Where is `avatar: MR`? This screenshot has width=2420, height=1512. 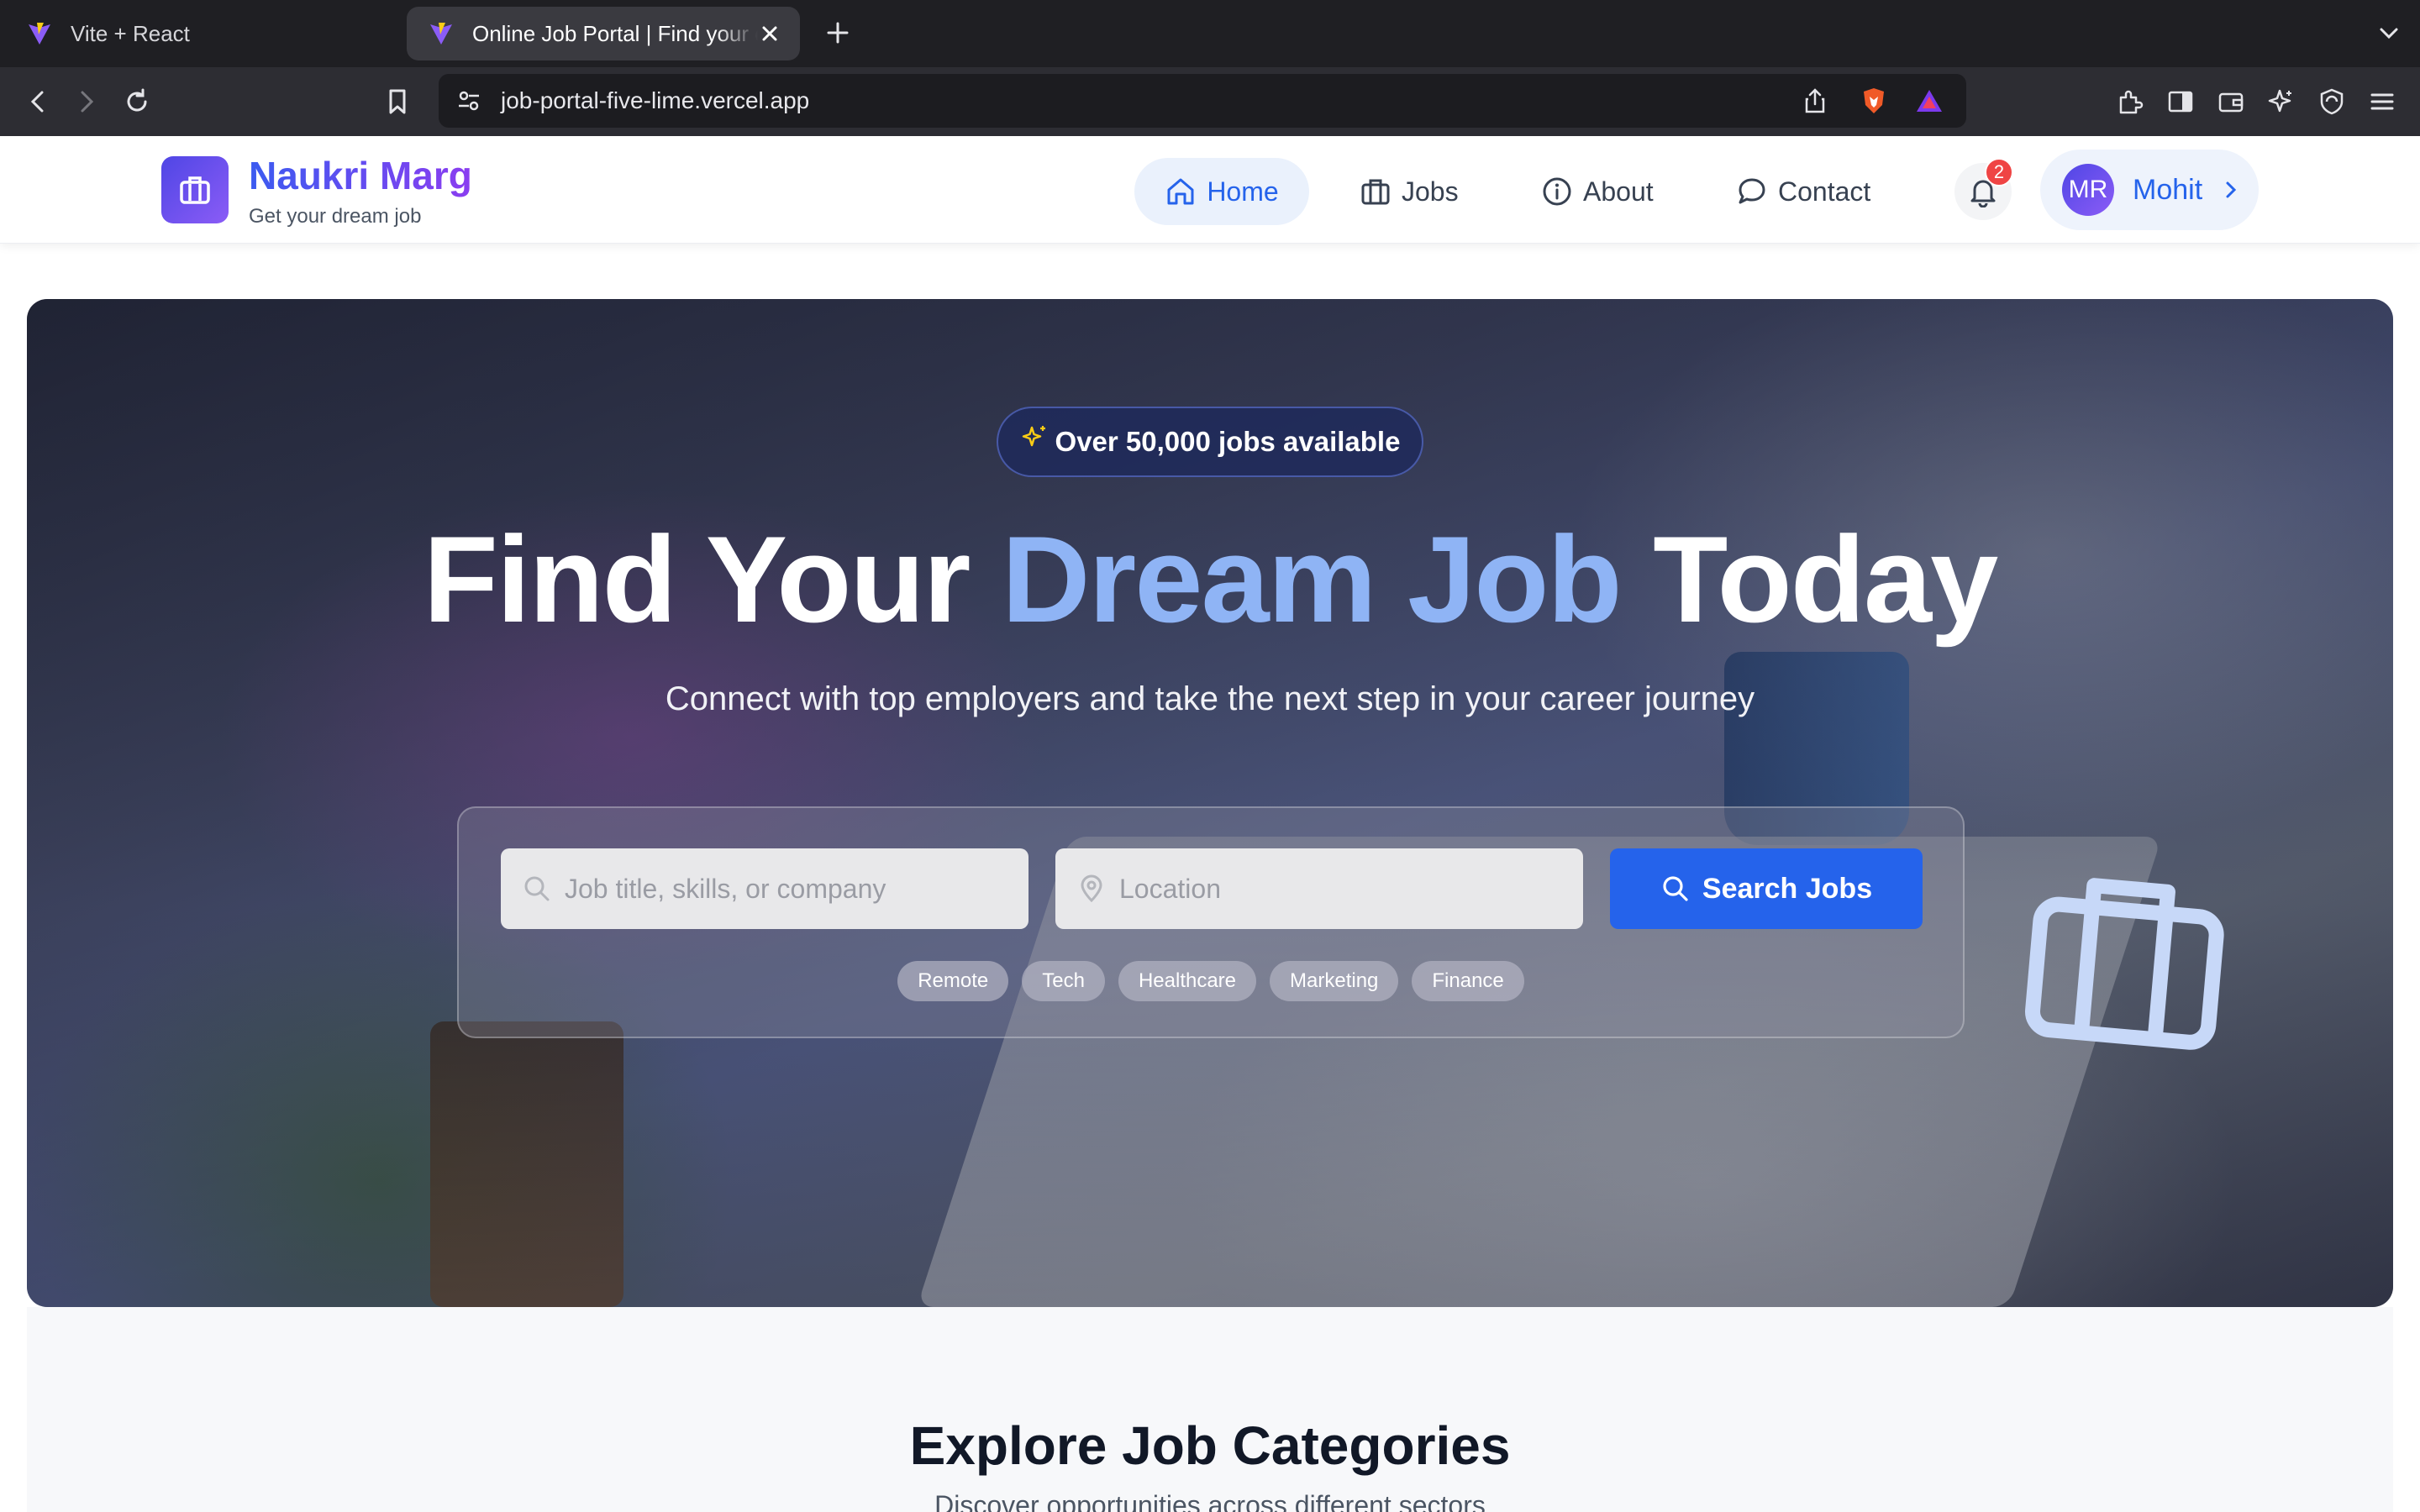 avatar: MR is located at coordinates (2088, 190).